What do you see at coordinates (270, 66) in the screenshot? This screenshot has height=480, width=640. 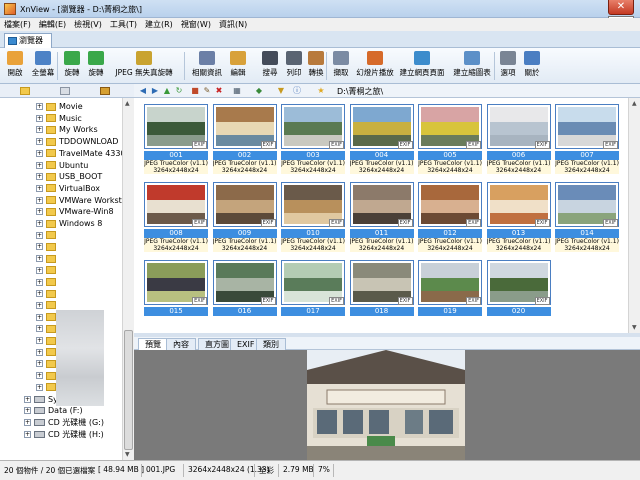 I see `toolbar-button-7: 搜尋` at bounding box center [270, 66].